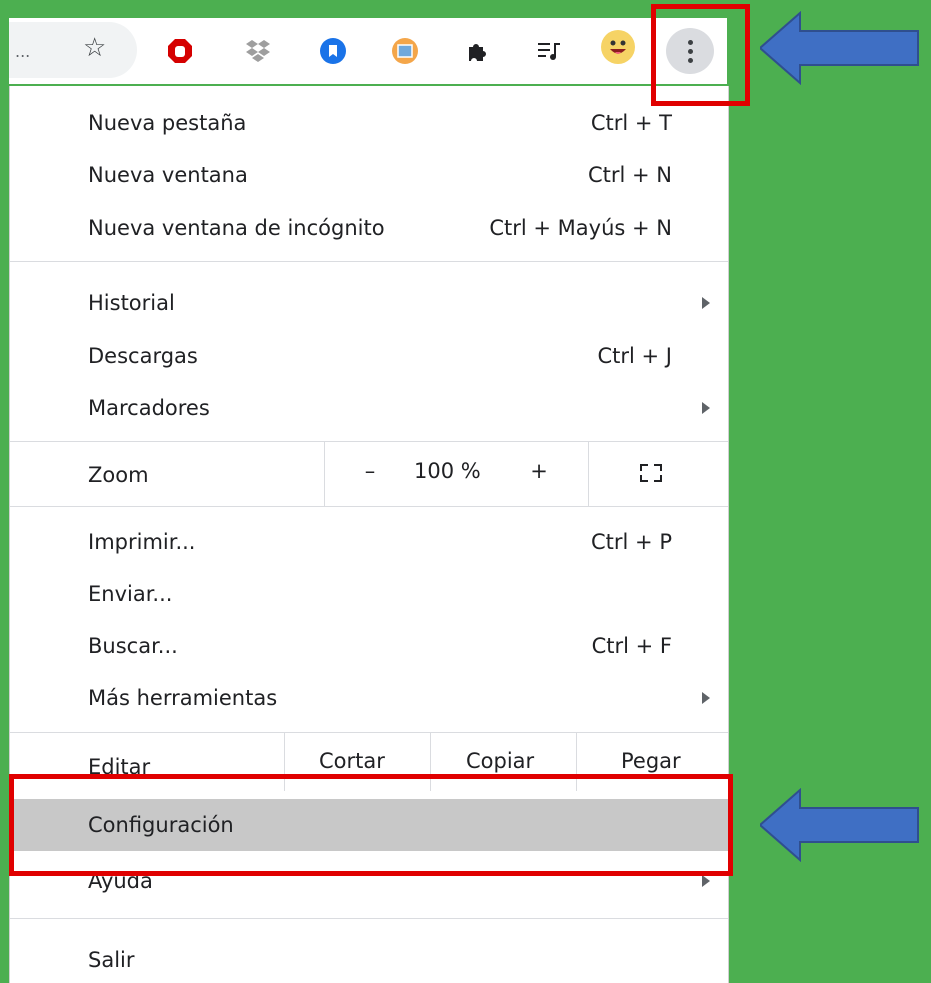  What do you see at coordinates (369, 123) in the screenshot?
I see `menu-item-new-tab: Nueva pestaña Ctrl + T` at bounding box center [369, 123].